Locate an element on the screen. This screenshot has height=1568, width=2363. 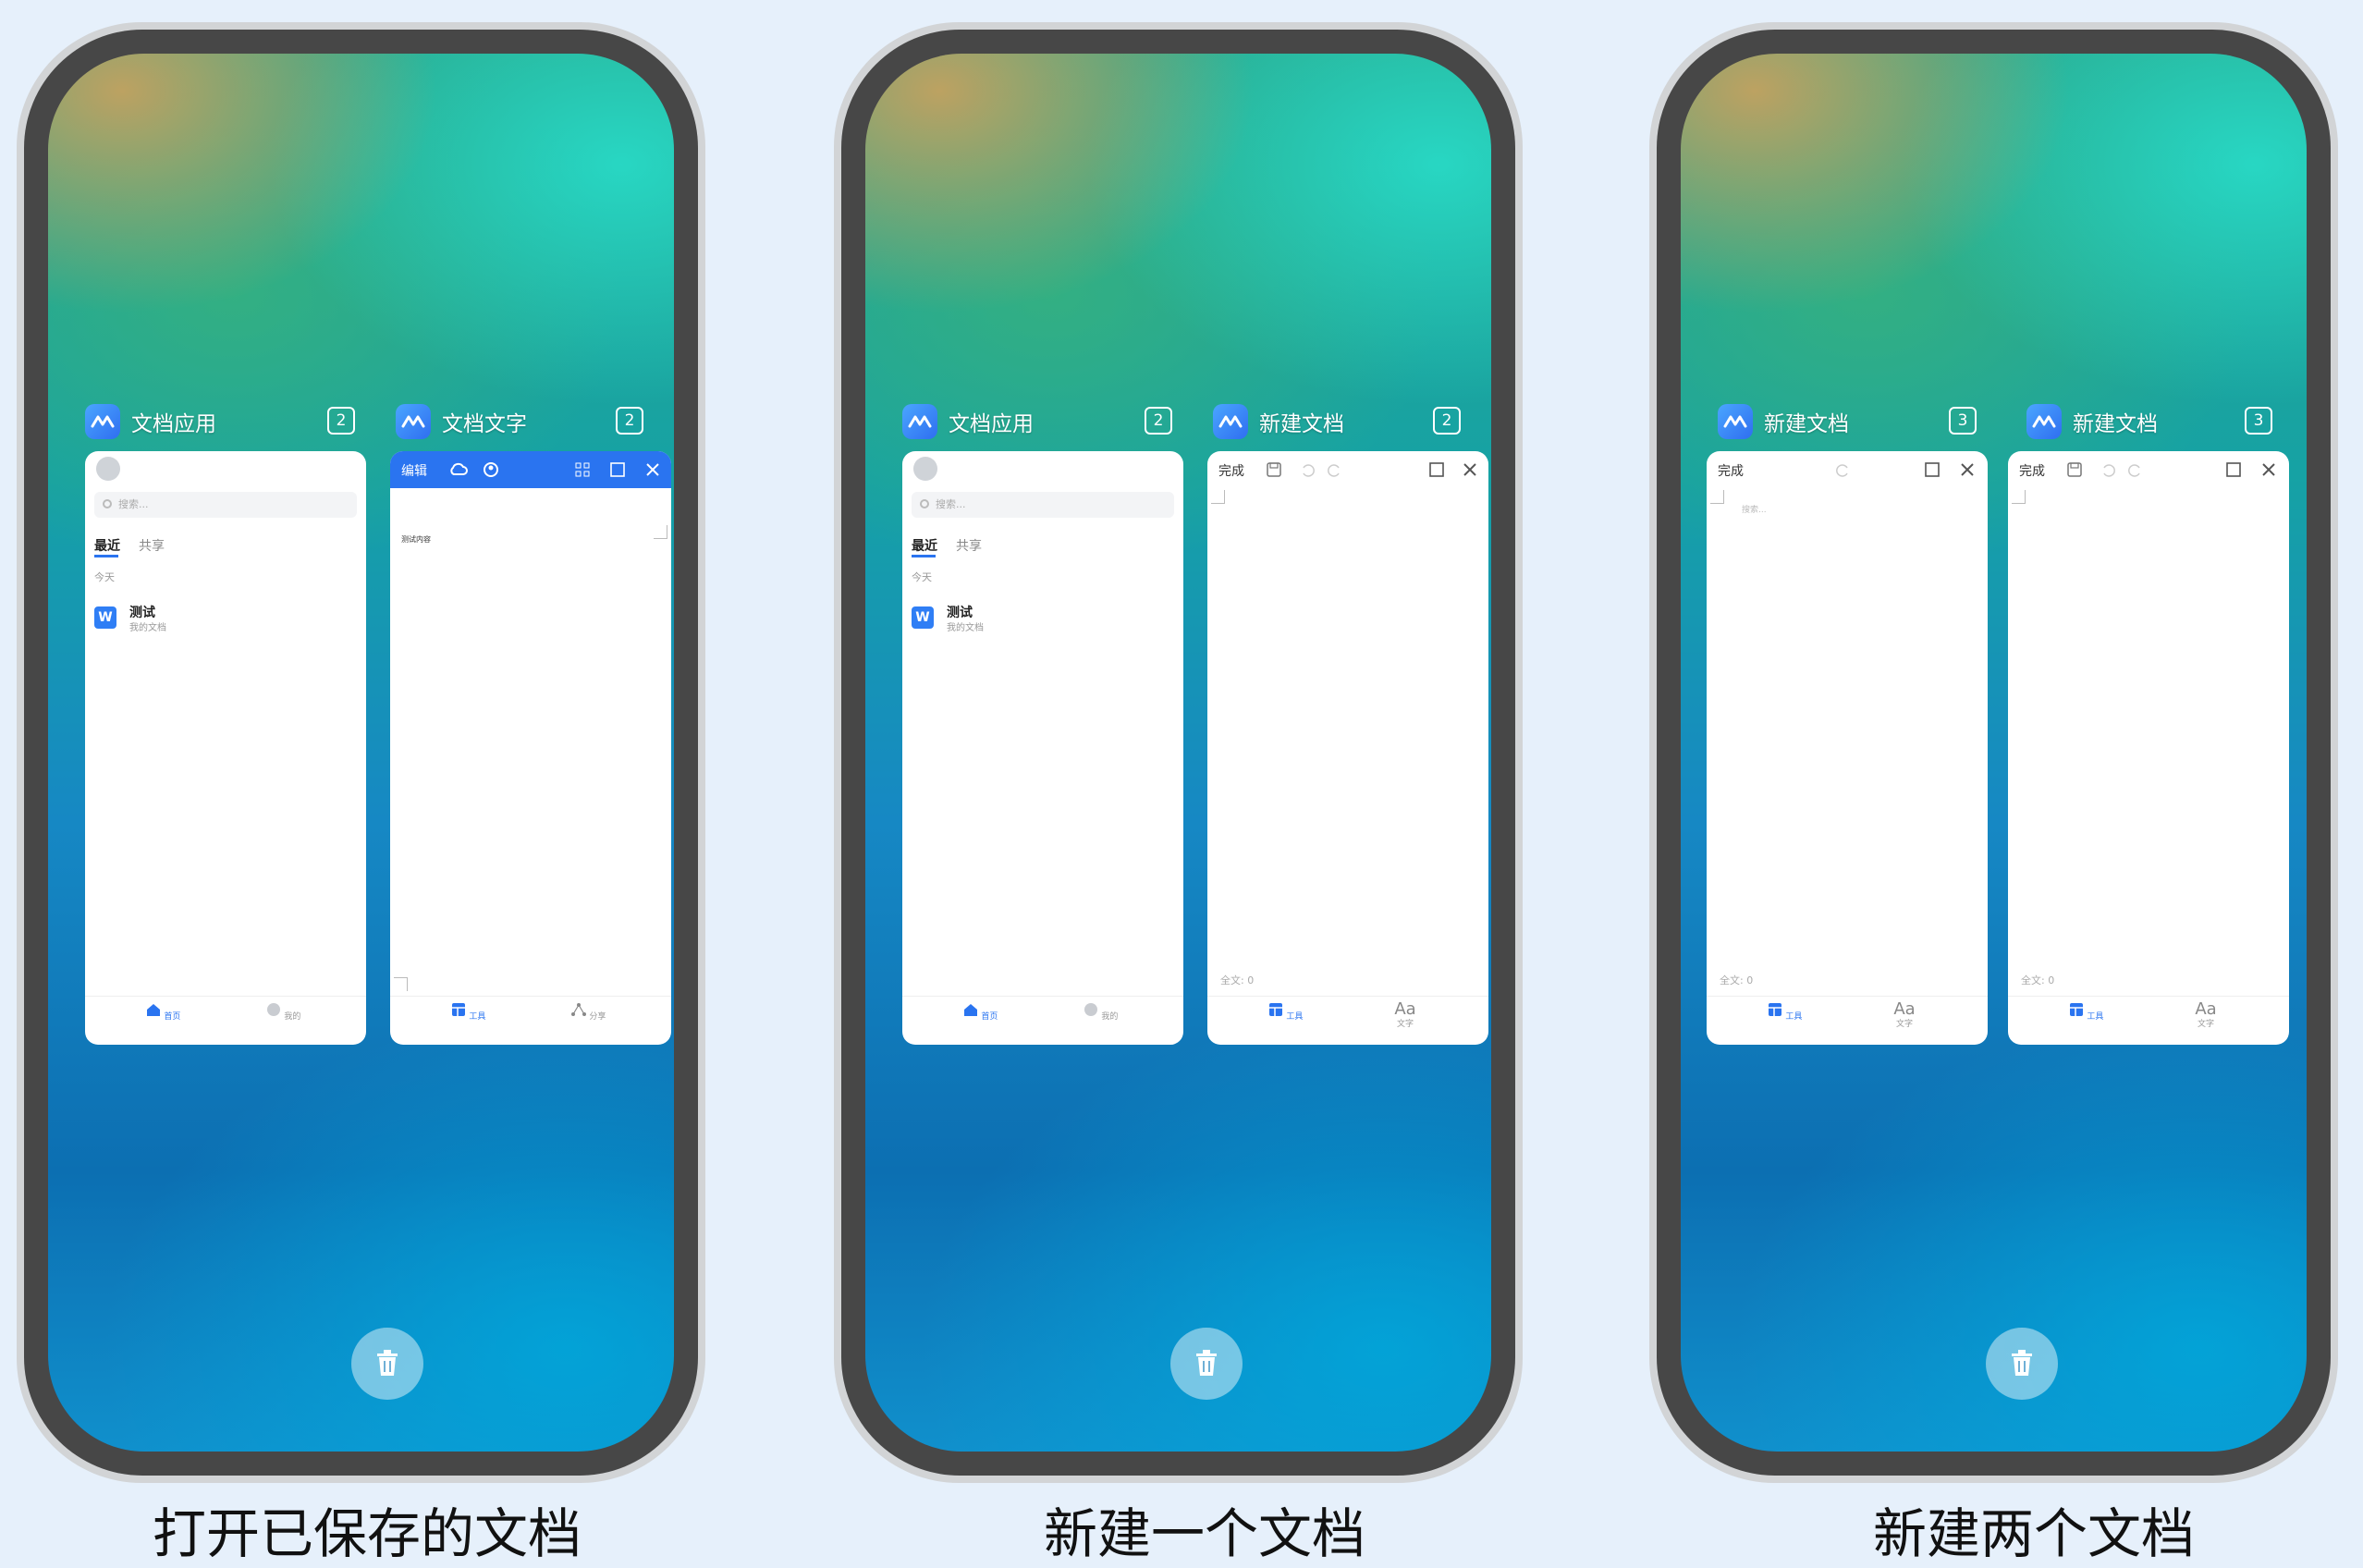
word-count: 全文: 0 is located at coordinates (1237, 980).